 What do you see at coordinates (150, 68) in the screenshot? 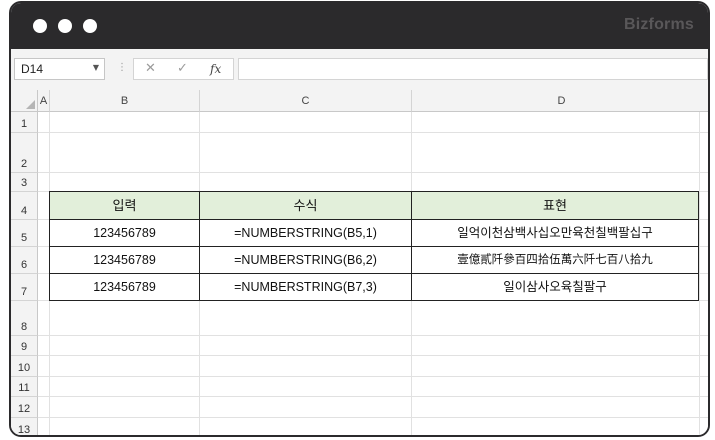
I see `cancel-icon: ✕` at bounding box center [150, 68].